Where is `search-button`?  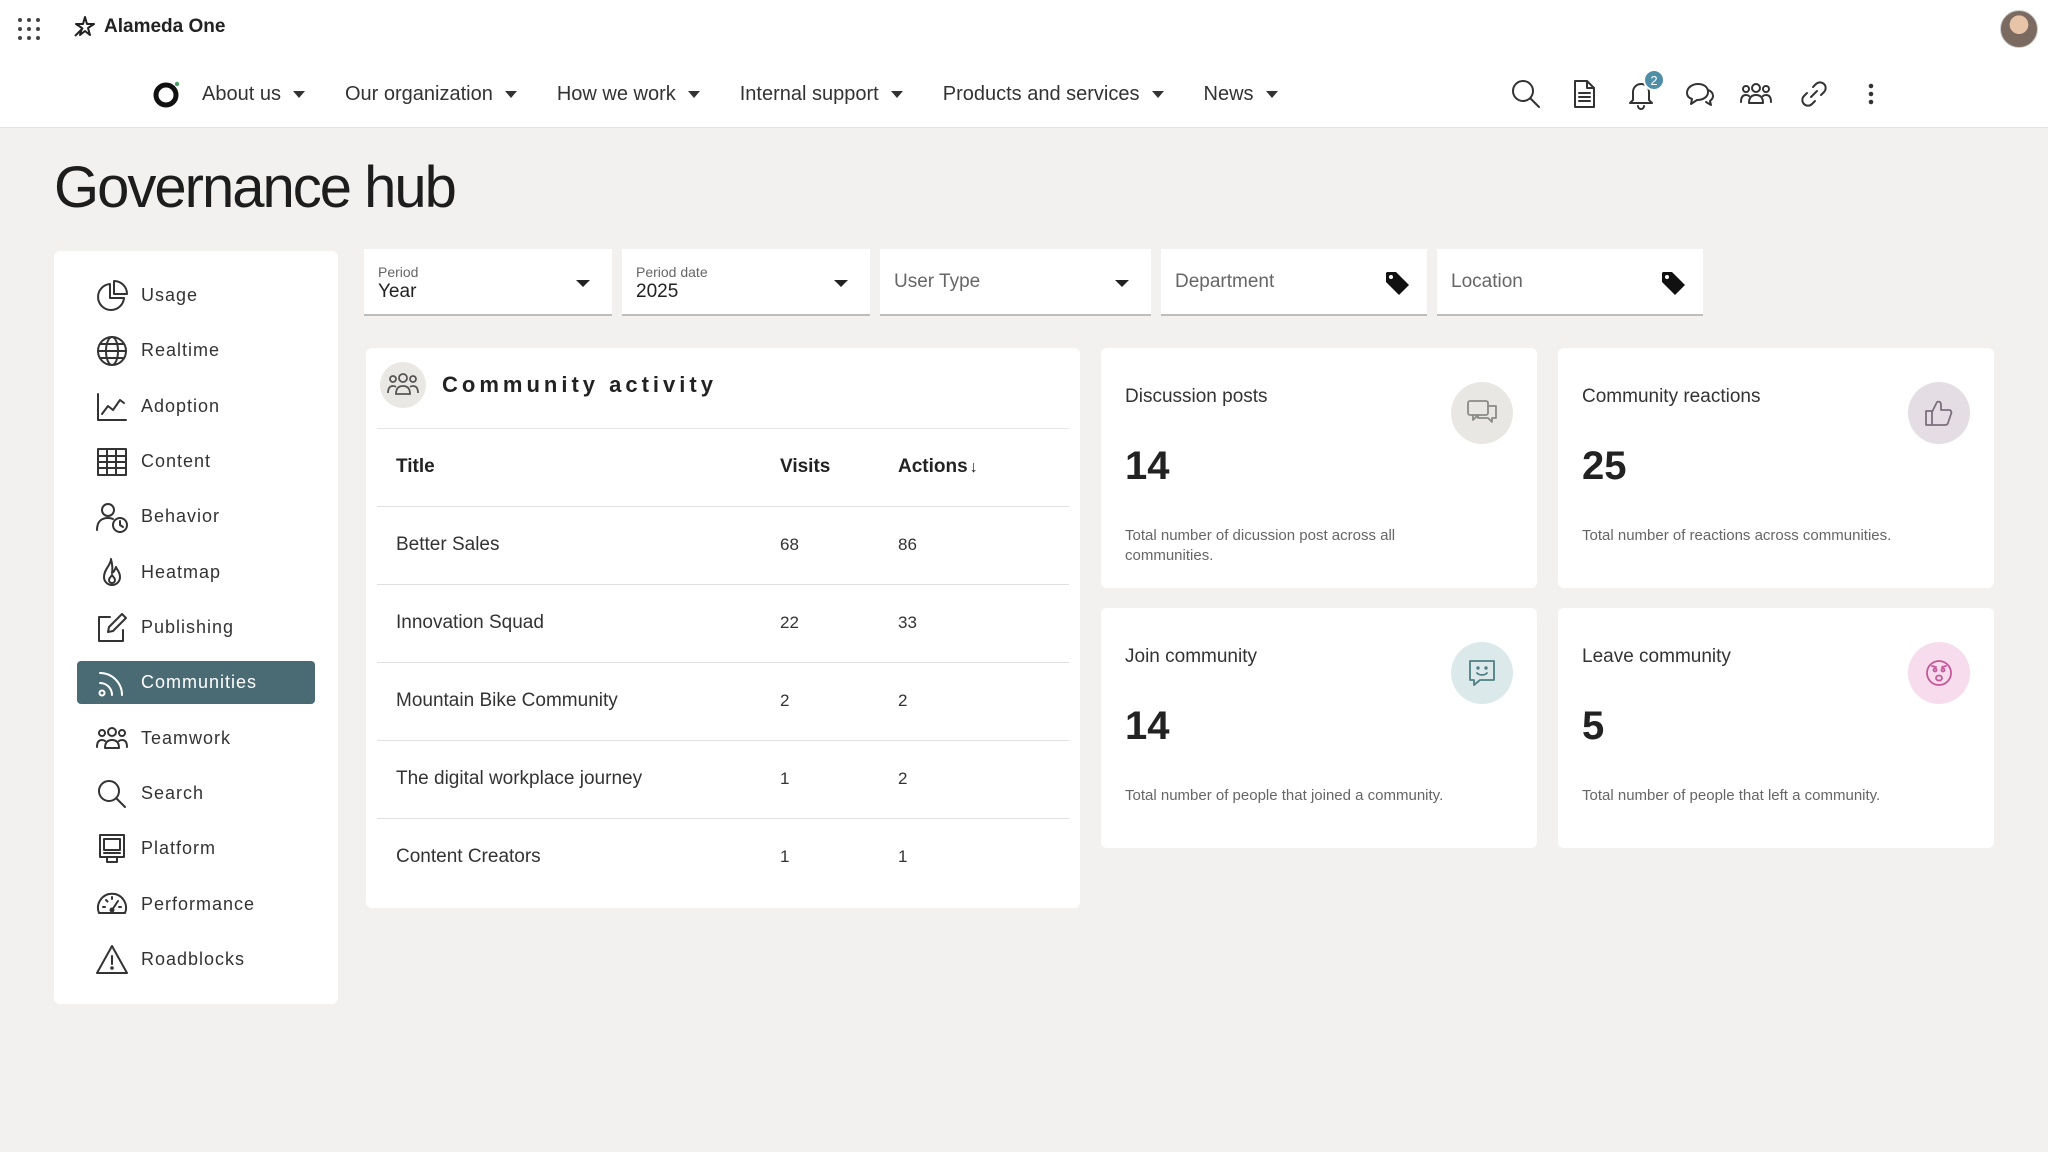 search-button is located at coordinates (1526, 94).